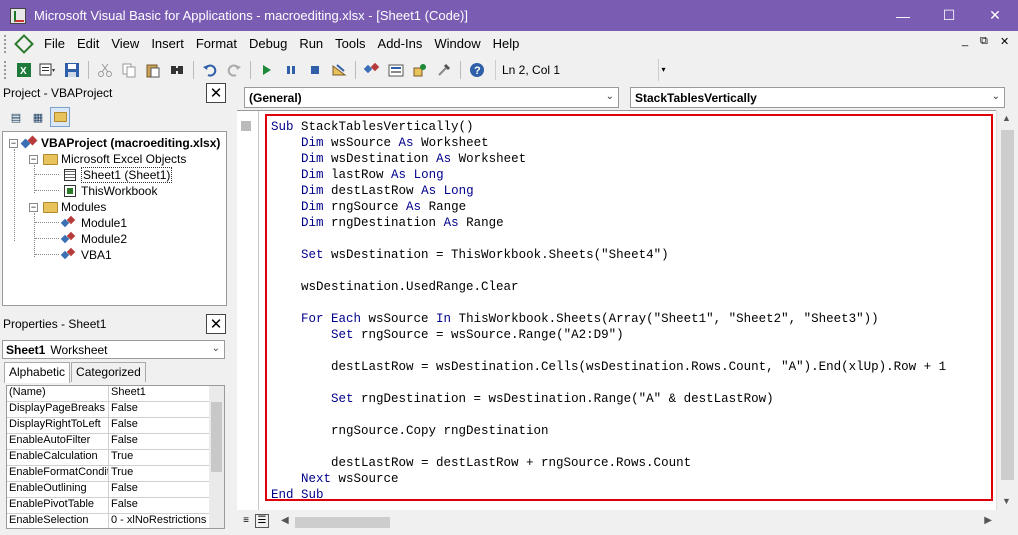 This screenshot has height=535, width=1018. I want to click on undo-icon, so click(210, 70).